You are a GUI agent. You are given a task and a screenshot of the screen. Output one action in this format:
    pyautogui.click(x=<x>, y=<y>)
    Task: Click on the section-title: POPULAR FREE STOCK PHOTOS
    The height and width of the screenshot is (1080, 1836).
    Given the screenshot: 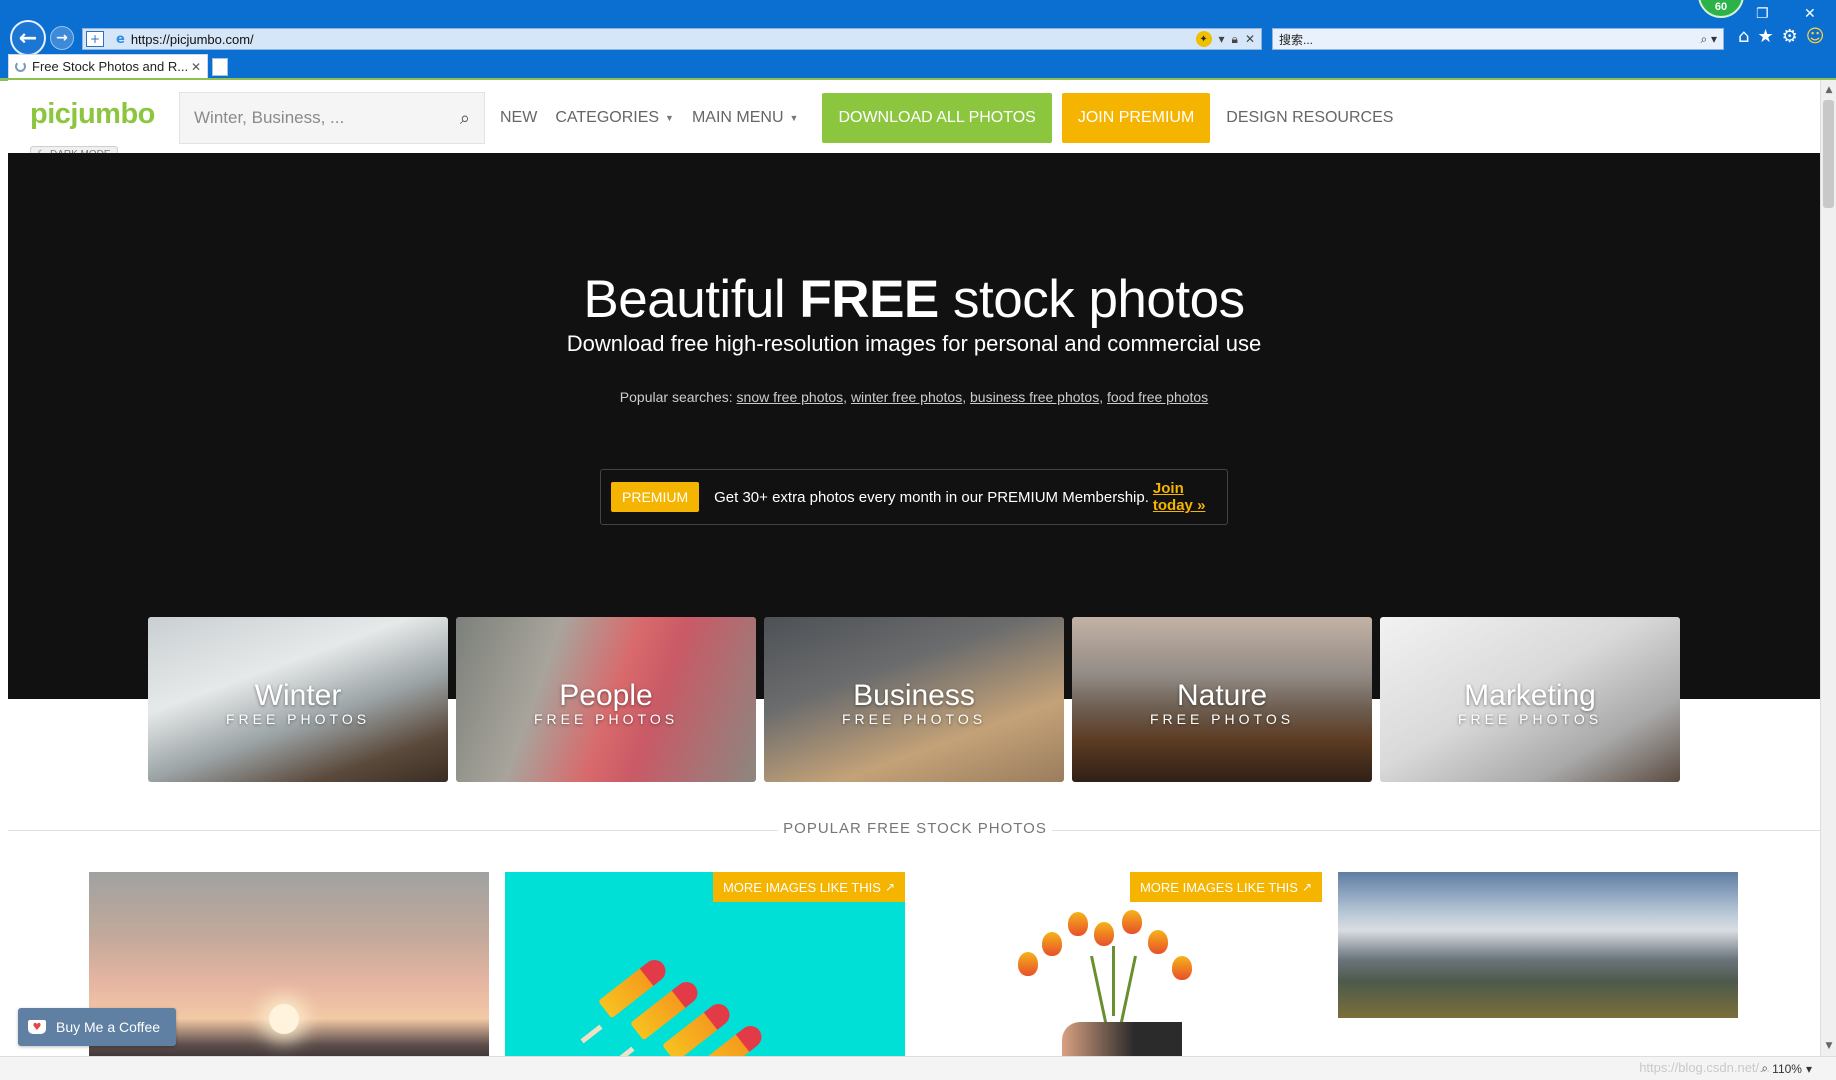 What is the action you would take?
    pyautogui.click(x=915, y=828)
    